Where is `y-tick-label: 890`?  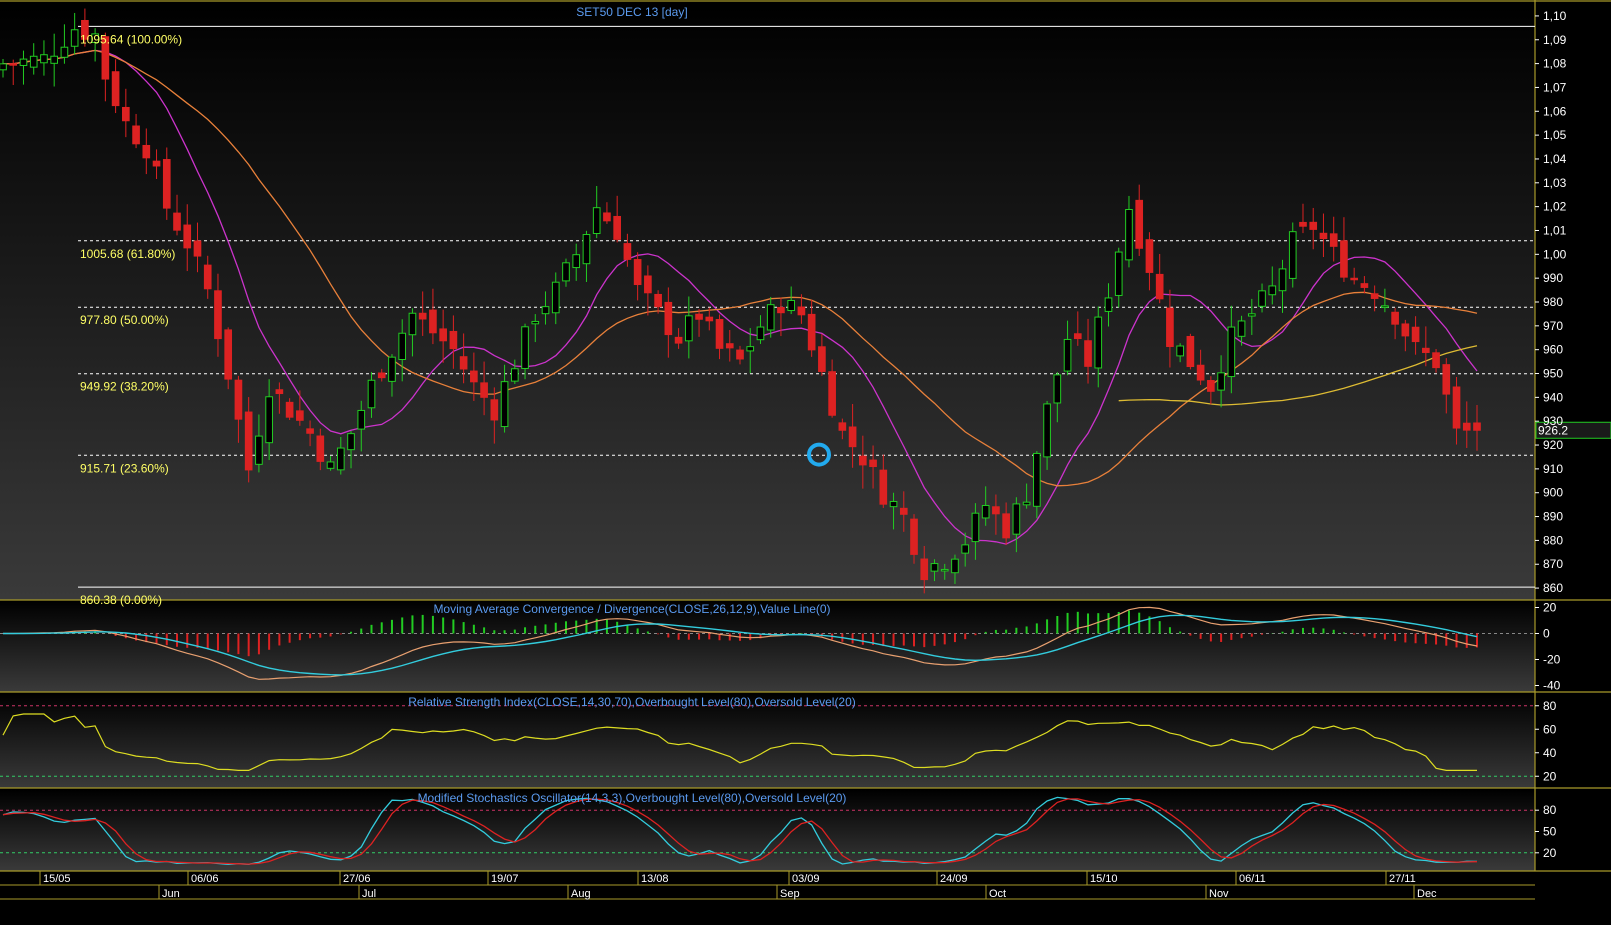 y-tick-label: 890 is located at coordinates (1553, 517).